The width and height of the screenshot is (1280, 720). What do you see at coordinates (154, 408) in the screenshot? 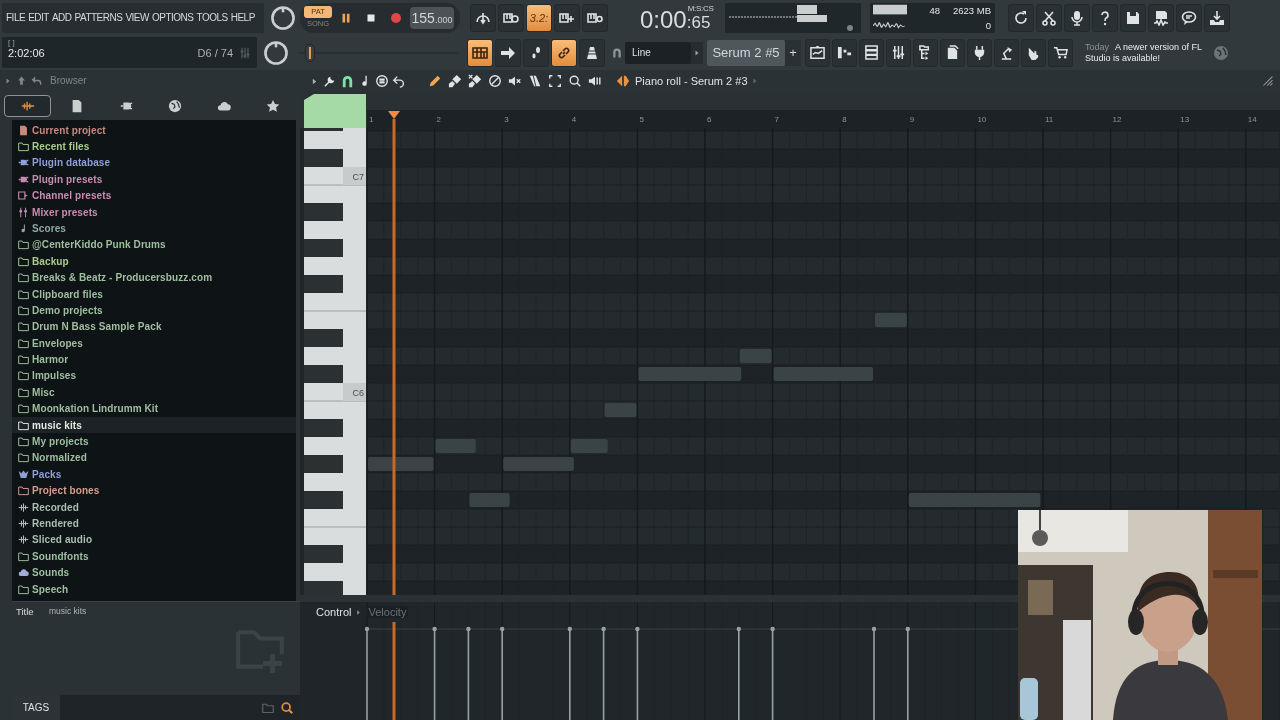
I see `browser-item: Moonkation Lindrumm Kit` at bounding box center [154, 408].